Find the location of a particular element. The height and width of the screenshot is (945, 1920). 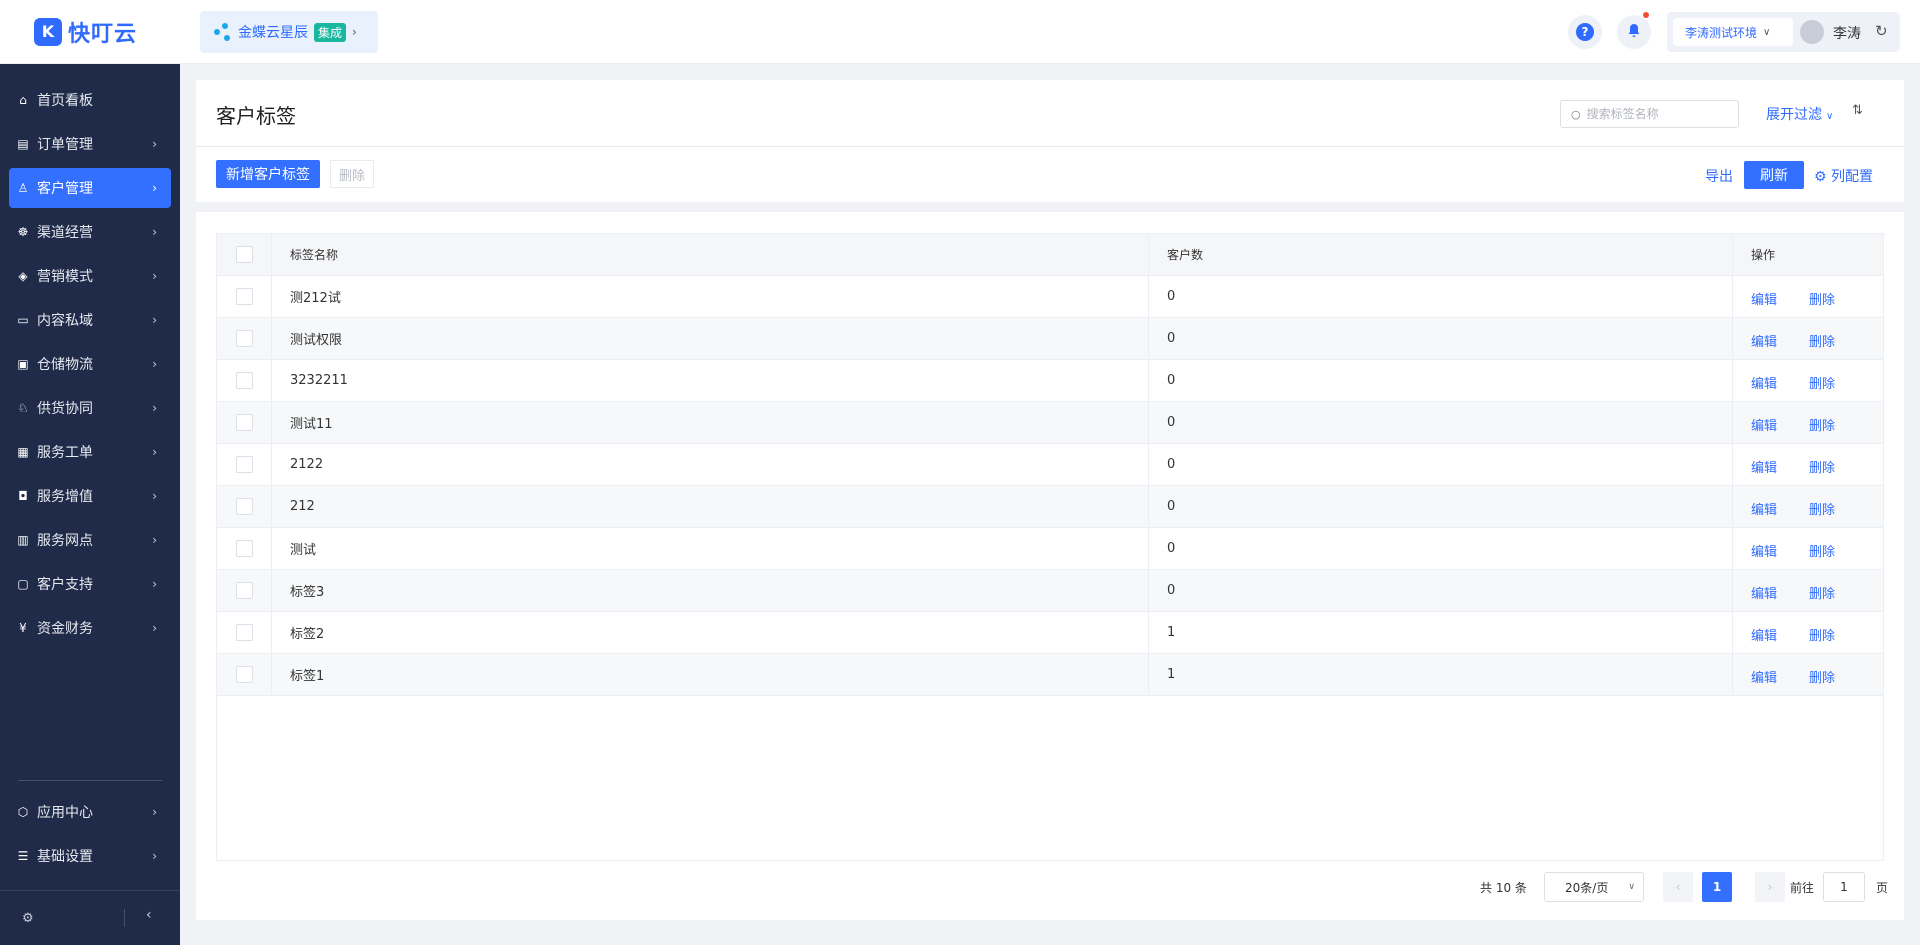

goto-page-input is located at coordinates (1844, 887).